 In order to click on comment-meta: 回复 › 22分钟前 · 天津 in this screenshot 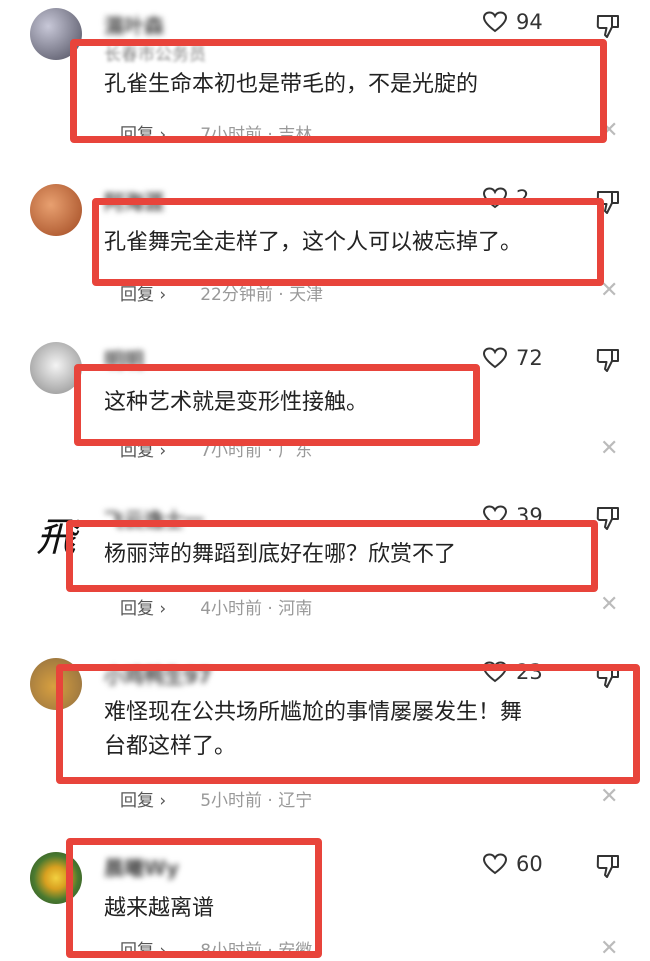, I will do `click(222, 295)`.